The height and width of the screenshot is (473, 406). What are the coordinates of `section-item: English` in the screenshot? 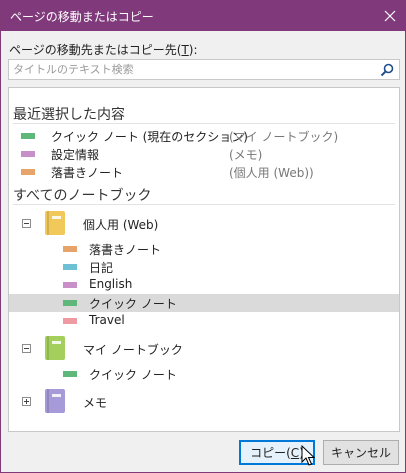 It's located at (204, 285).